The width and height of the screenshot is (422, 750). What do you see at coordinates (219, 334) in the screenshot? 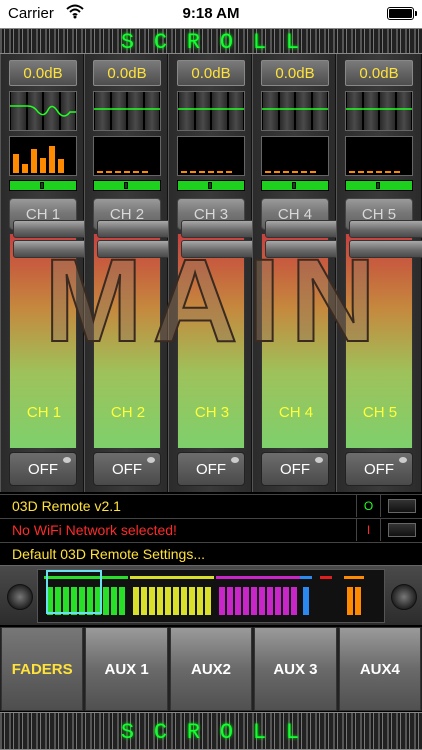
I see `fader-track: CH 3` at bounding box center [219, 334].